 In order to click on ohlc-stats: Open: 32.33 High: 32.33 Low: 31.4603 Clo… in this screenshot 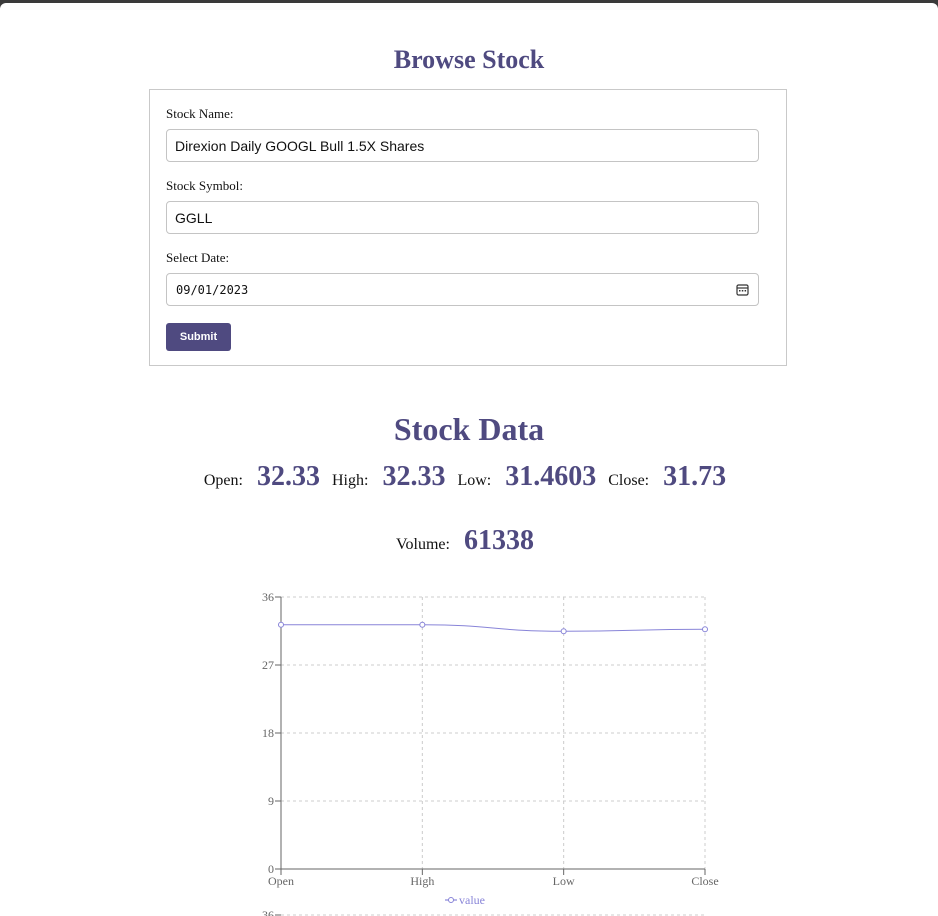, I will do `click(469, 477)`.